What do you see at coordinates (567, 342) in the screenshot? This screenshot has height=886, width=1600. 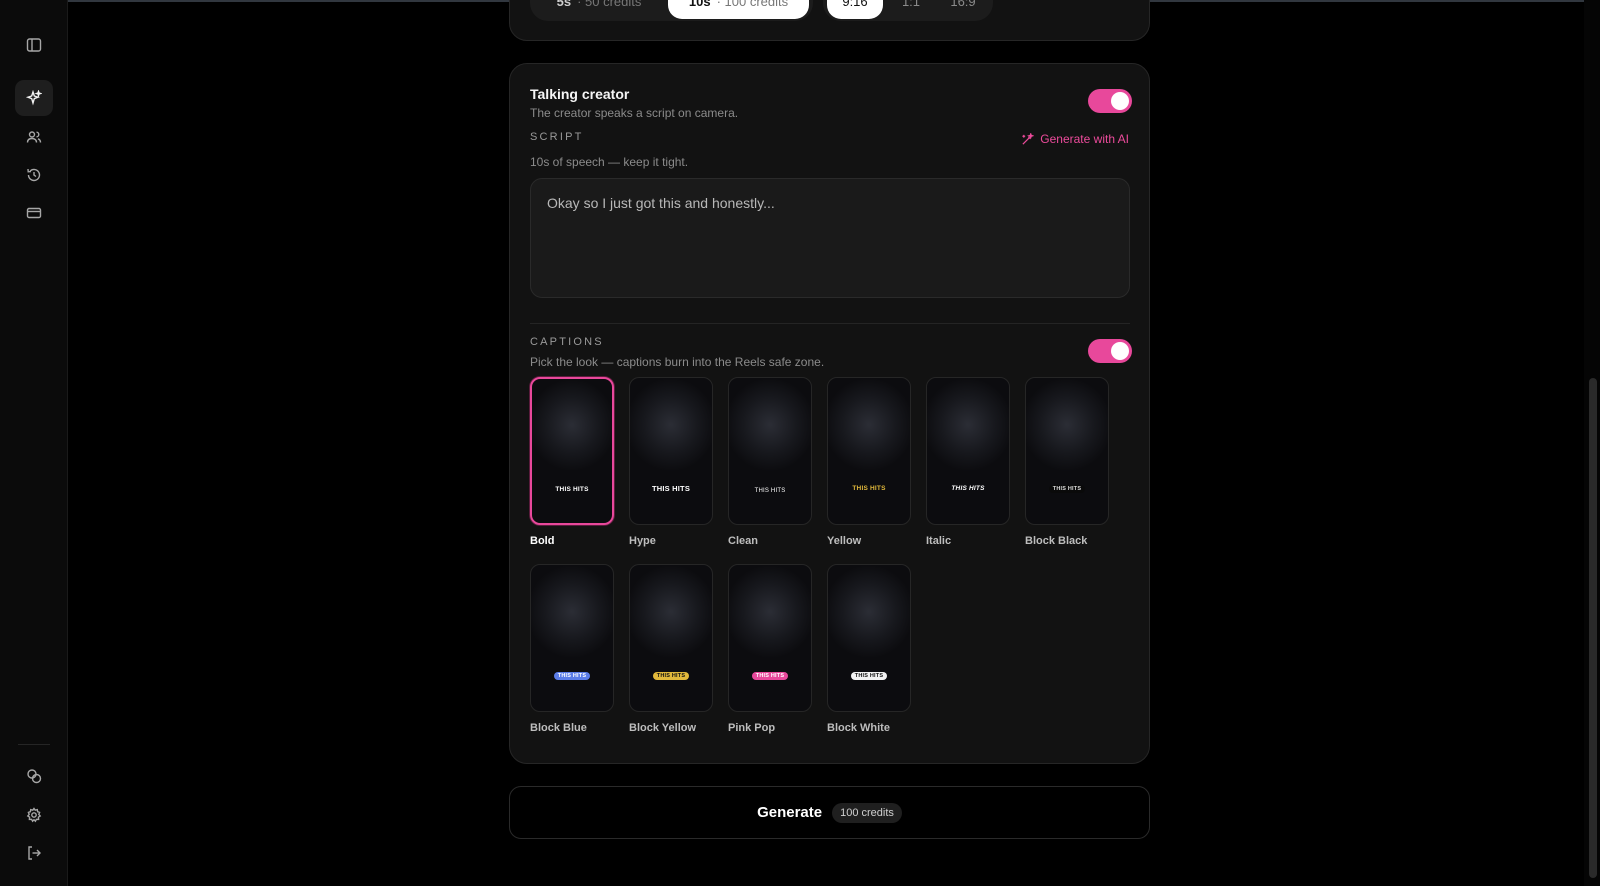 I see `captions-label: CAPTIONS` at bounding box center [567, 342].